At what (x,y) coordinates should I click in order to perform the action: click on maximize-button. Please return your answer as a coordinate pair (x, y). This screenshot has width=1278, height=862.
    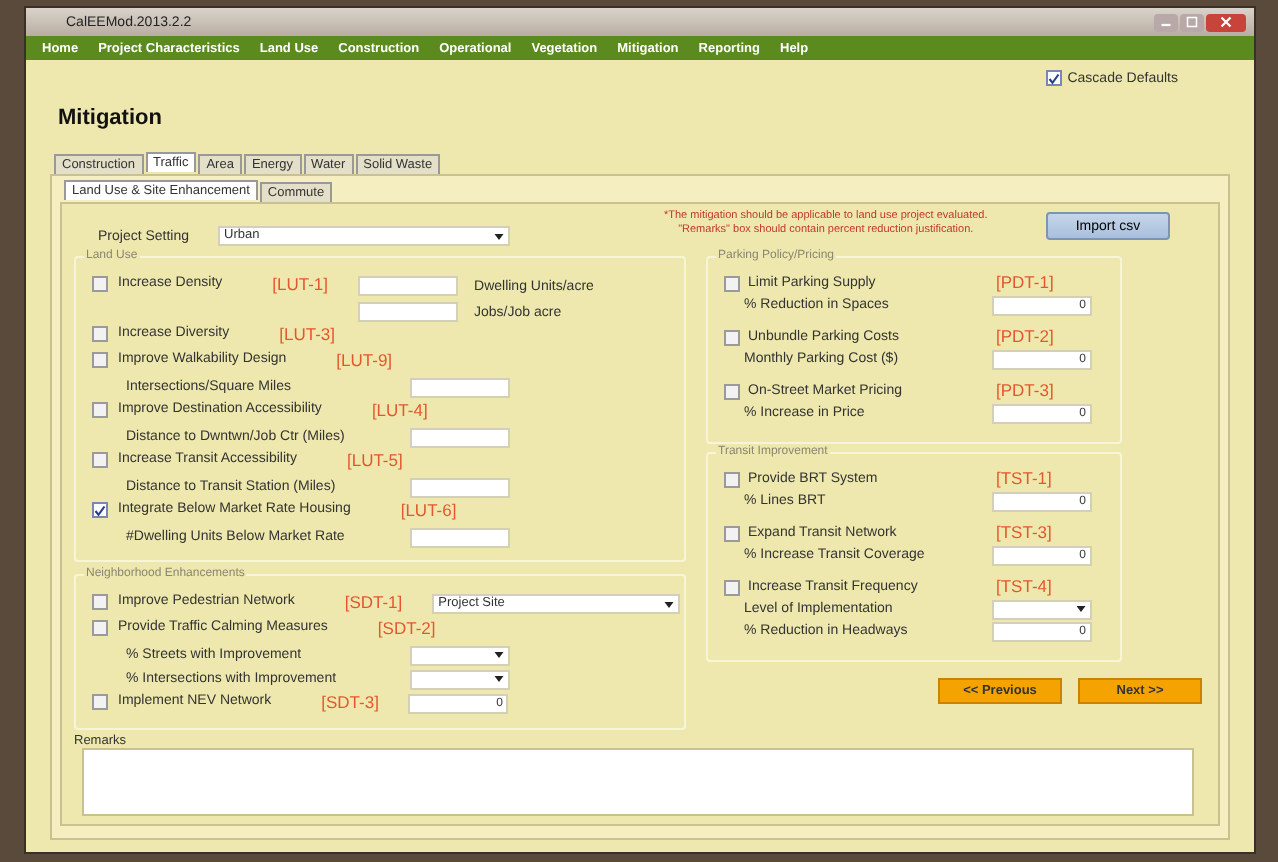
    Looking at the image, I should click on (1192, 22).